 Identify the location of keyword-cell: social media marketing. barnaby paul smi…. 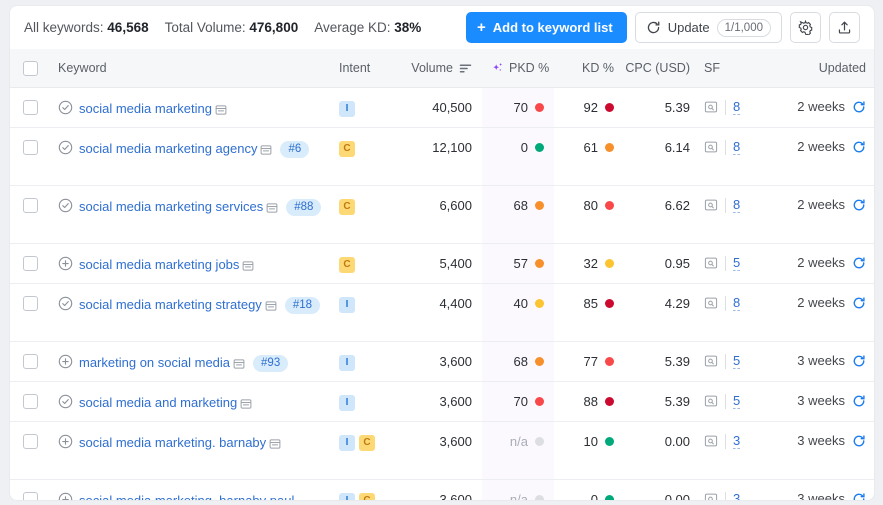
(190, 489).